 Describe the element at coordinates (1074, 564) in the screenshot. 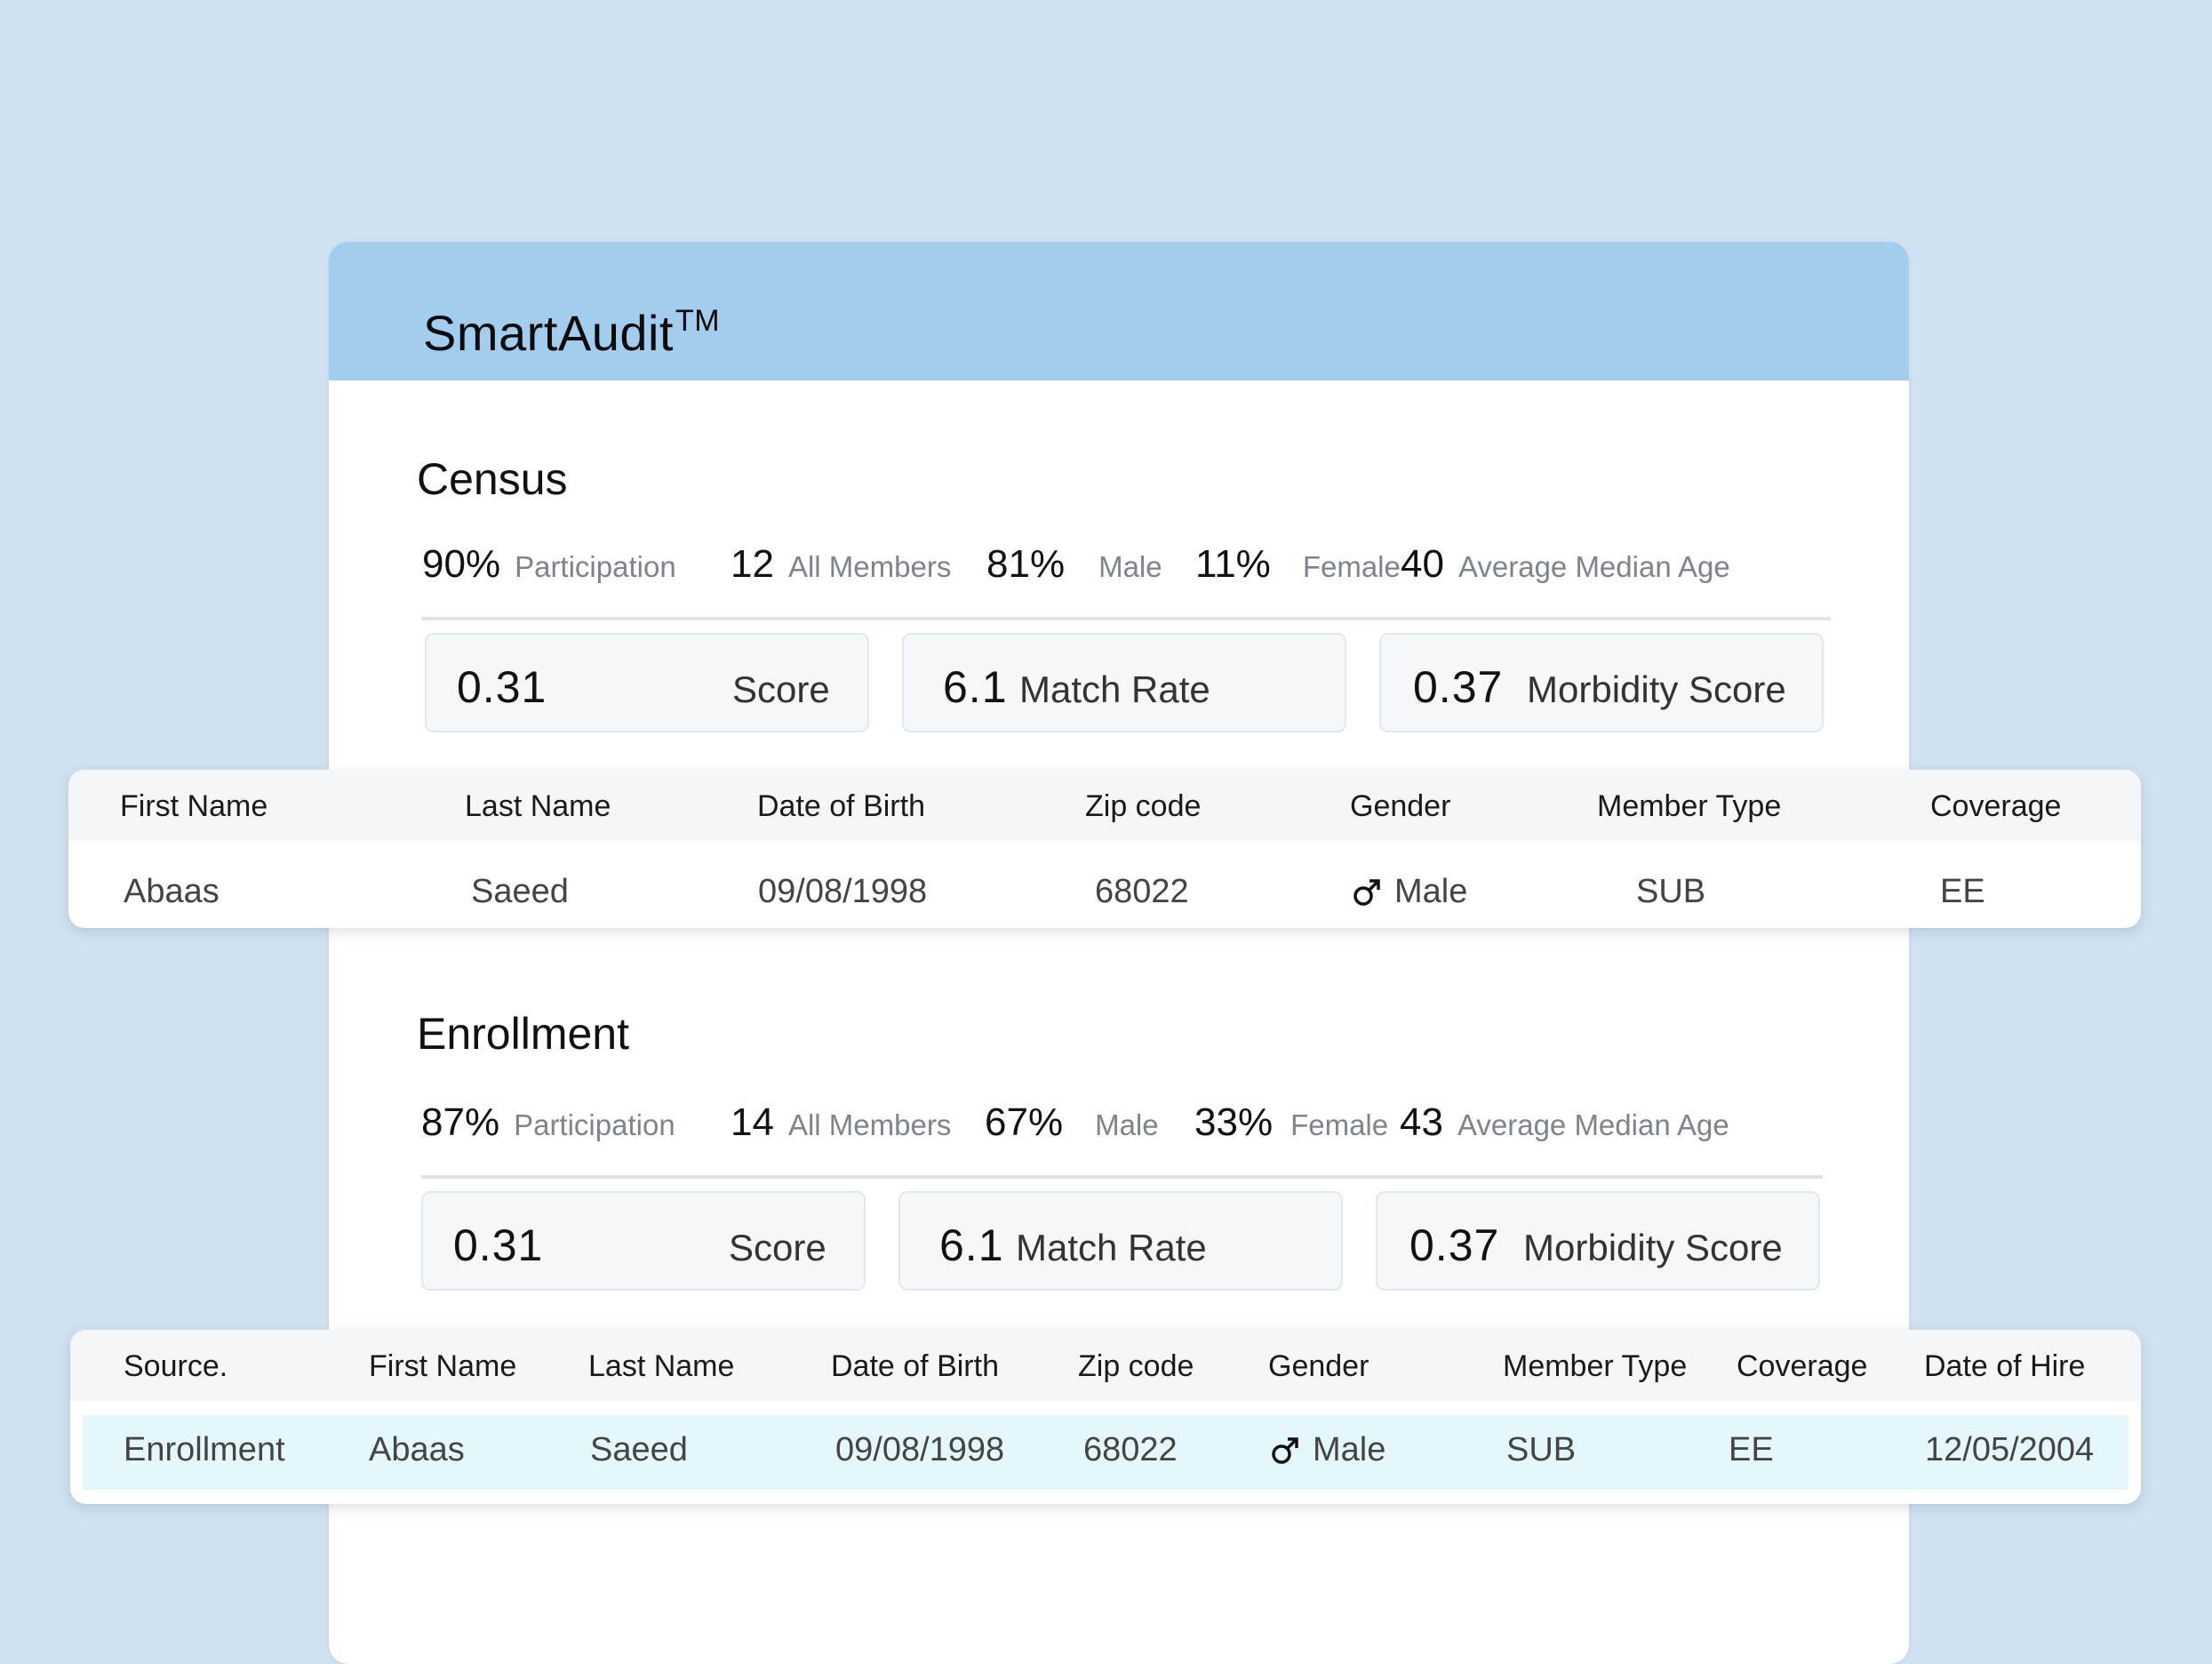

I see `census-stat-male: 81% Male` at that location.